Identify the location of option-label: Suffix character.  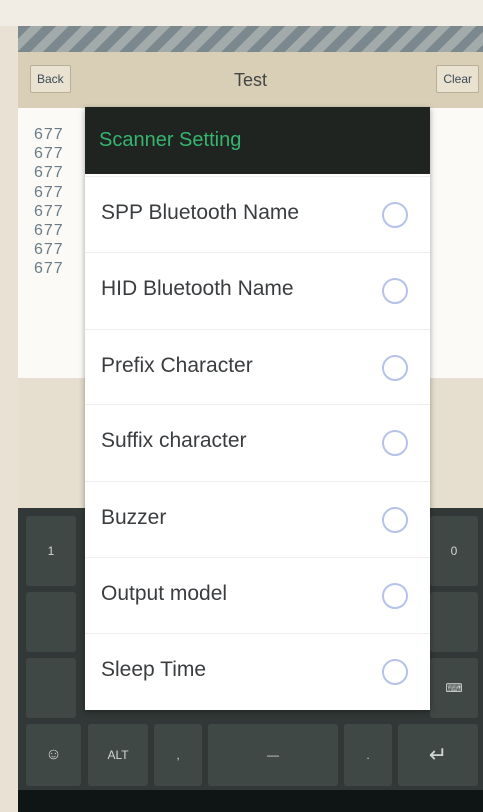
(174, 440).